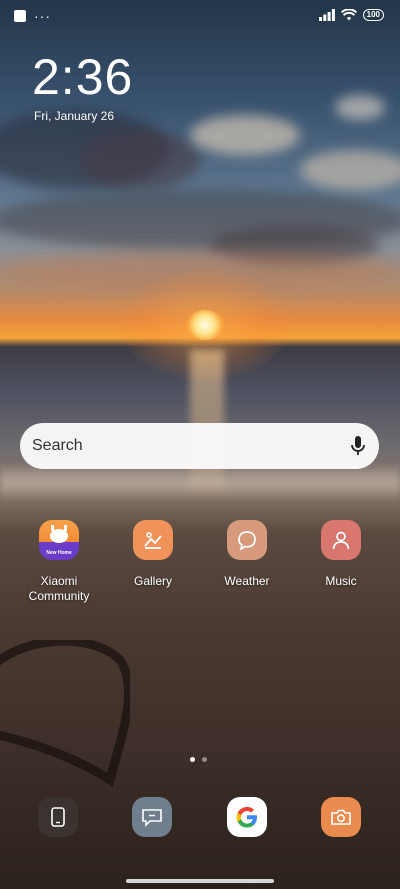  What do you see at coordinates (59, 562) in the screenshot?
I see `app-xiaomi-community: New Home Xiaomi Community` at bounding box center [59, 562].